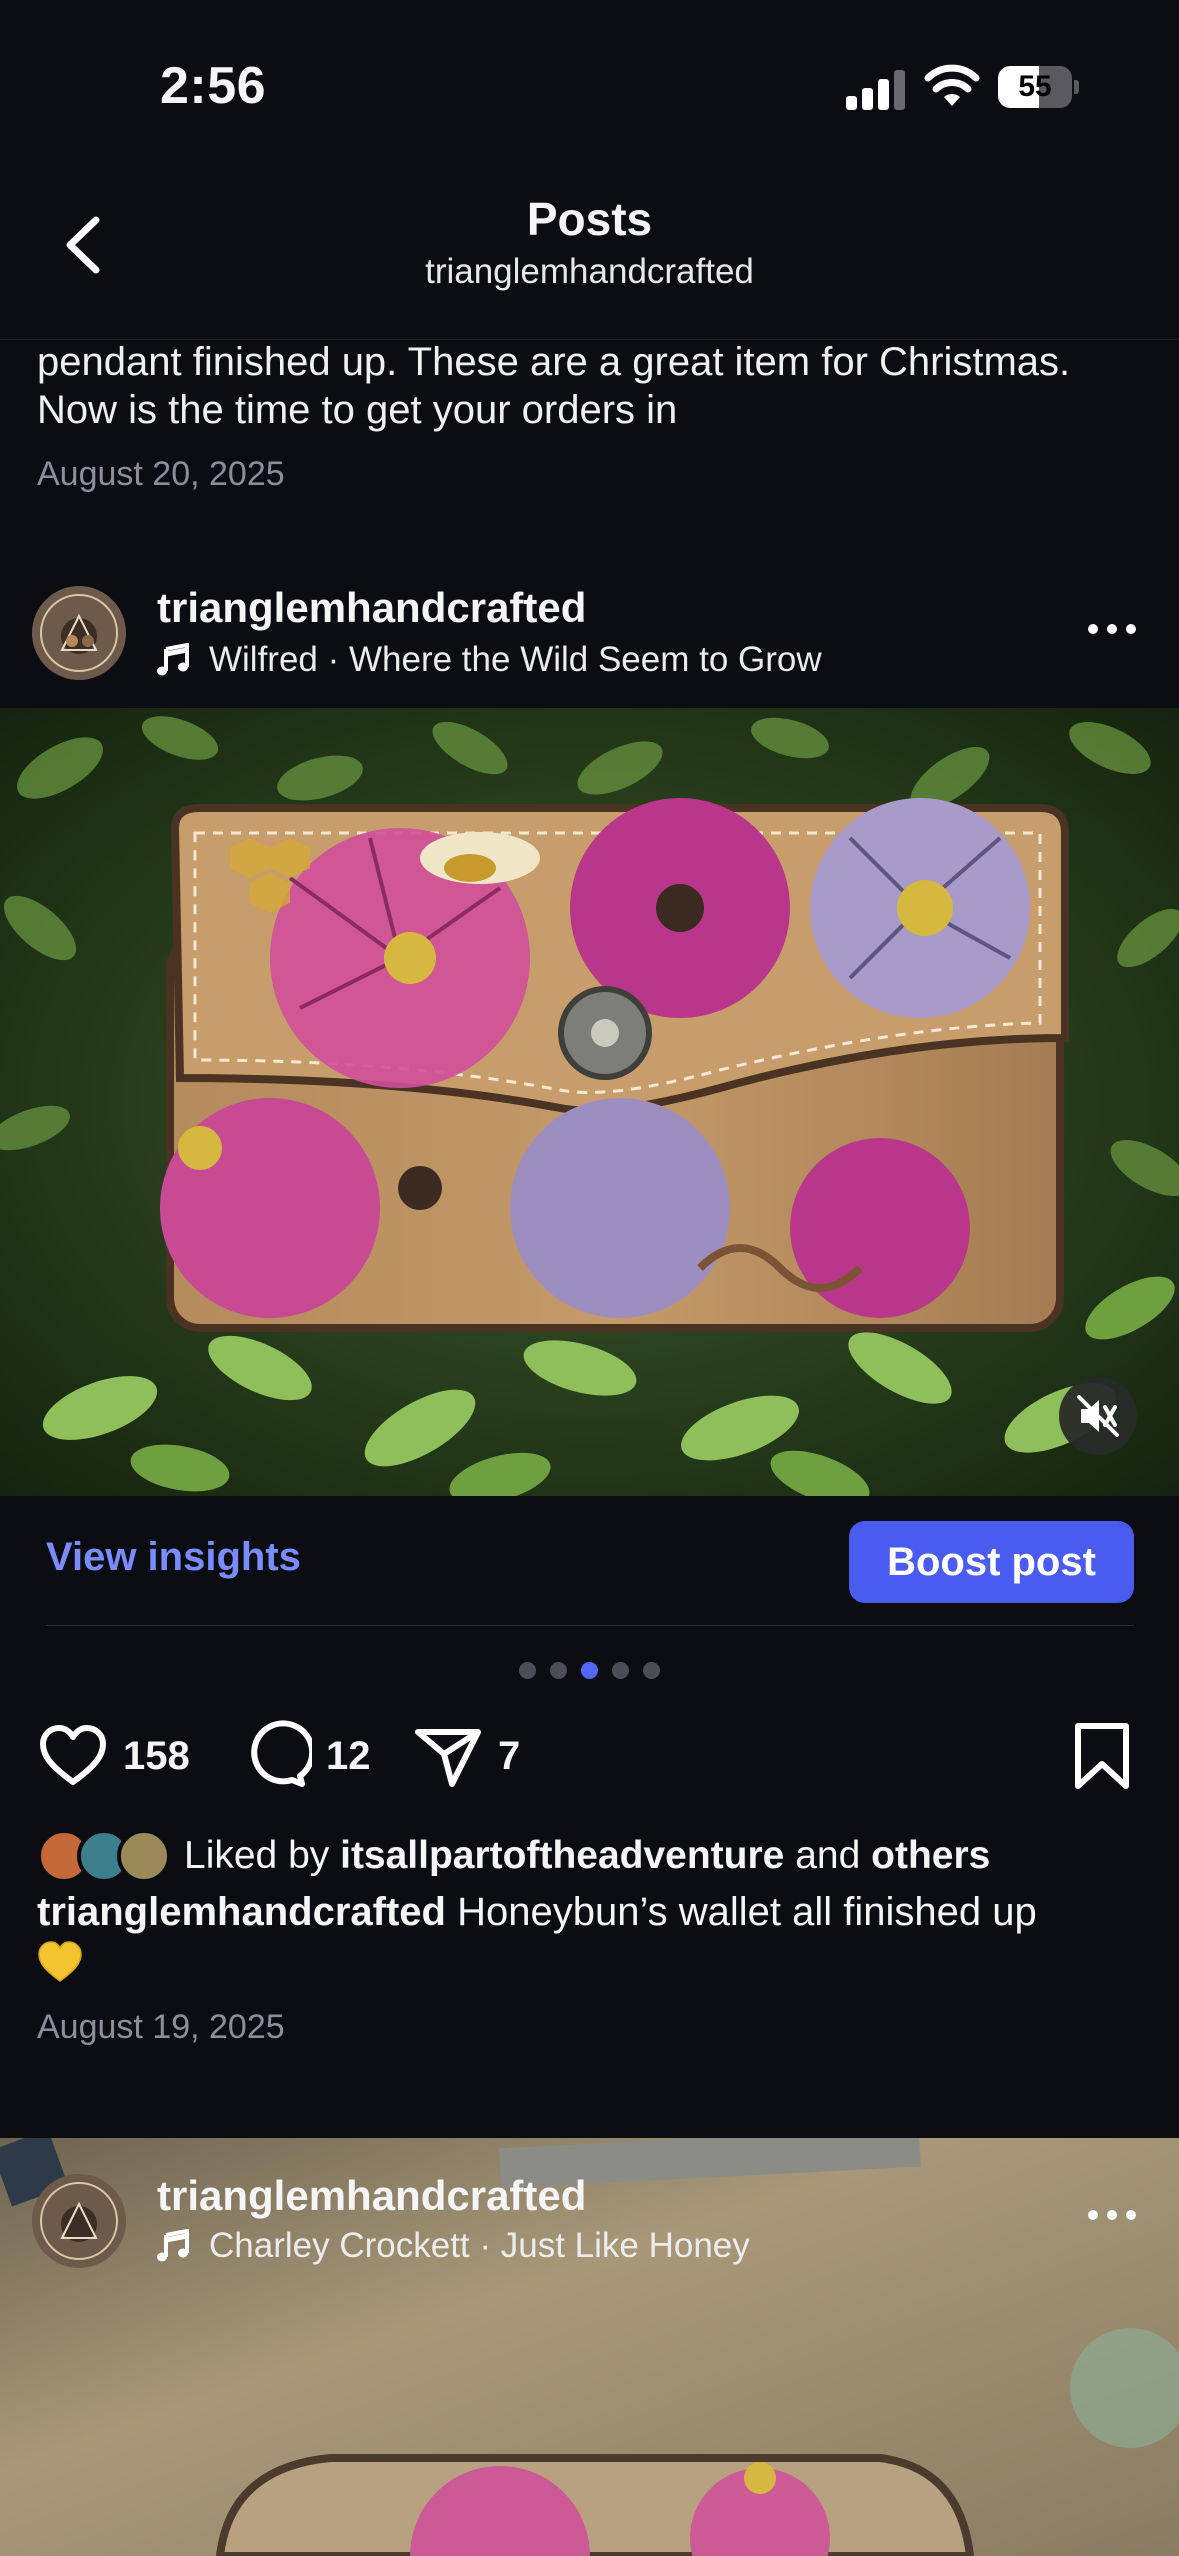 The height and width of the screenshot is (2556, 1179). What do you see at coordinates (348, 1755) in the screenshot?
I see `comments-count: 12` at bounding box center [348, 1755].